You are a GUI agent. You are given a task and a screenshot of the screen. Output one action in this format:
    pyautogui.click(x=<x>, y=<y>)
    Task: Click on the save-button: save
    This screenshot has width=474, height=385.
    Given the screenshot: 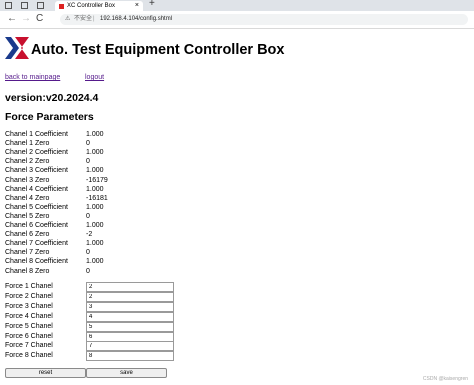 What is the action you would take?
    pyautogui.click(x=126, y=373)
    